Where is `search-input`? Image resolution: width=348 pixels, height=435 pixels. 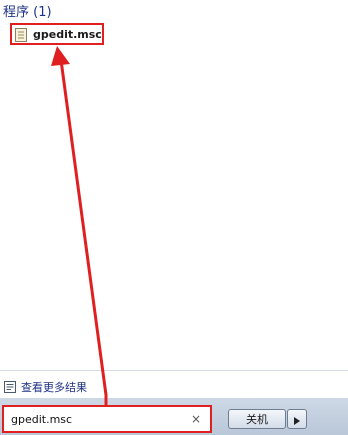
search-input is located at coordinates (93, 419).